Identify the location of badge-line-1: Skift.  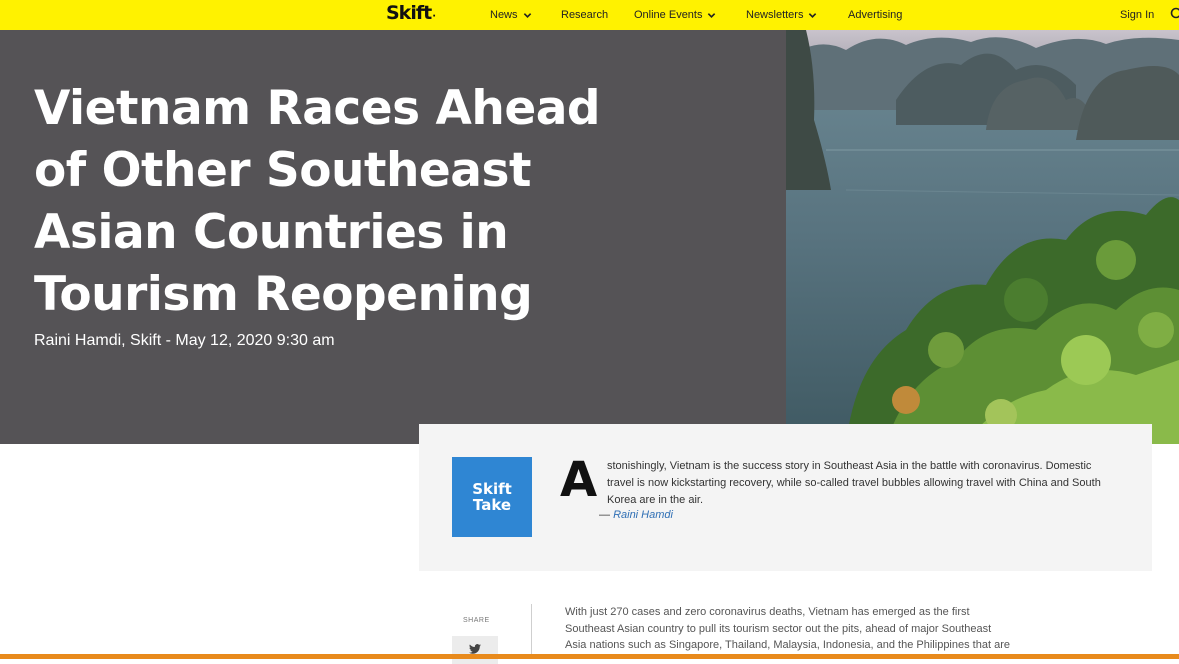
(492, 489).